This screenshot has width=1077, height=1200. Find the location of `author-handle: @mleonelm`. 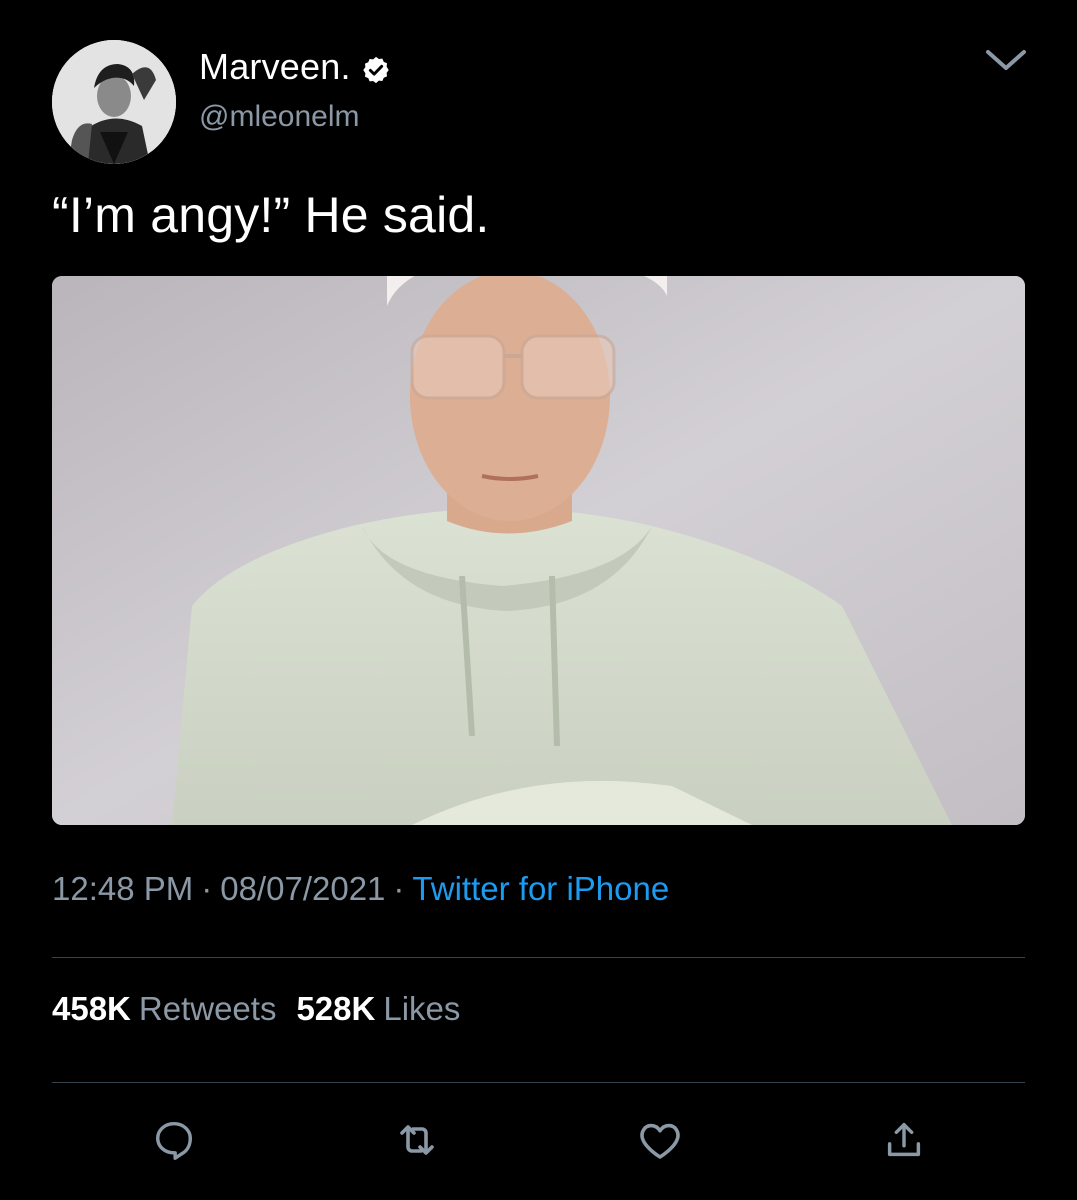

author-handle: @mleonelm is located at coordinates (279, 117).